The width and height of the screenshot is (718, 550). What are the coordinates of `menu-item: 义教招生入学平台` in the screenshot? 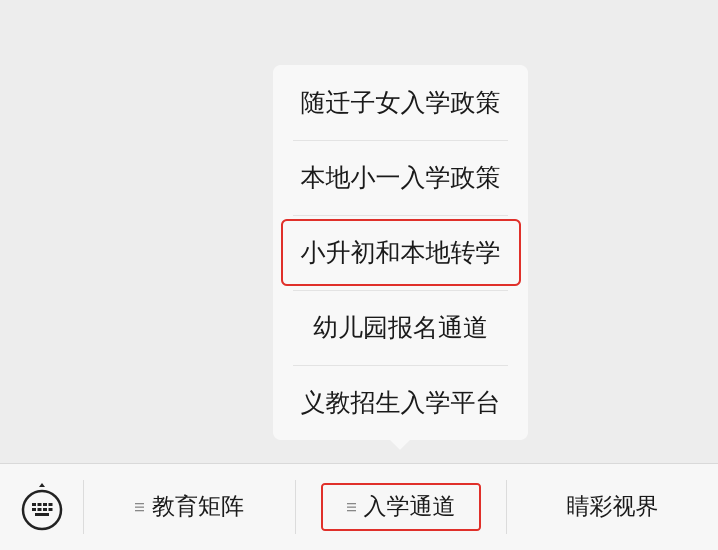 It's located at (400, 402).